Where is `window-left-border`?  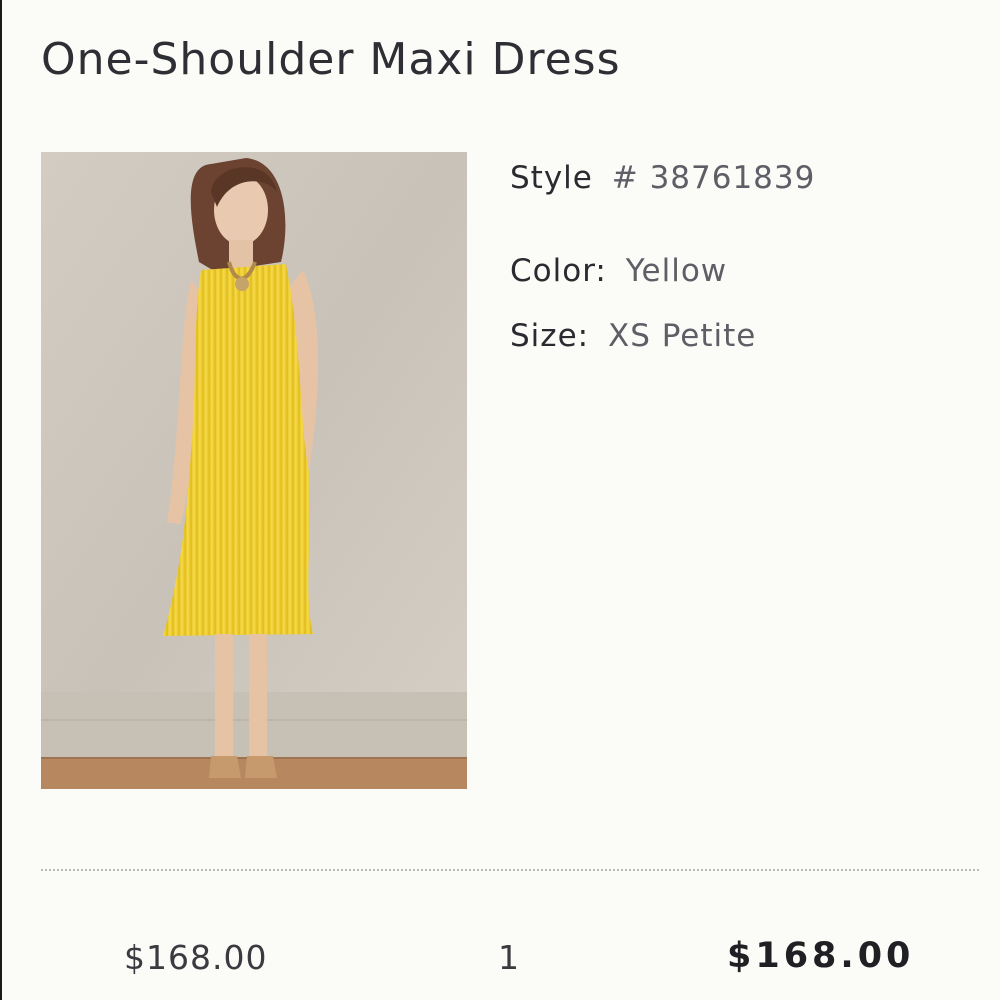 window-left-border is located at coordinates (1, 500).